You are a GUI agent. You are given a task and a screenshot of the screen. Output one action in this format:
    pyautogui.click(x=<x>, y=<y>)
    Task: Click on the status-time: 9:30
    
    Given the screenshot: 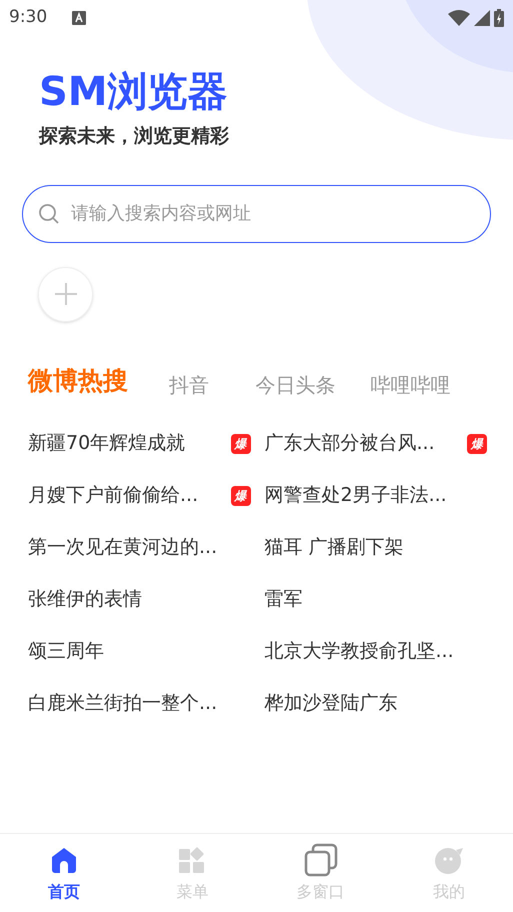 What is the action you would take?
    pyautogui.click(x=28, y=18)
    